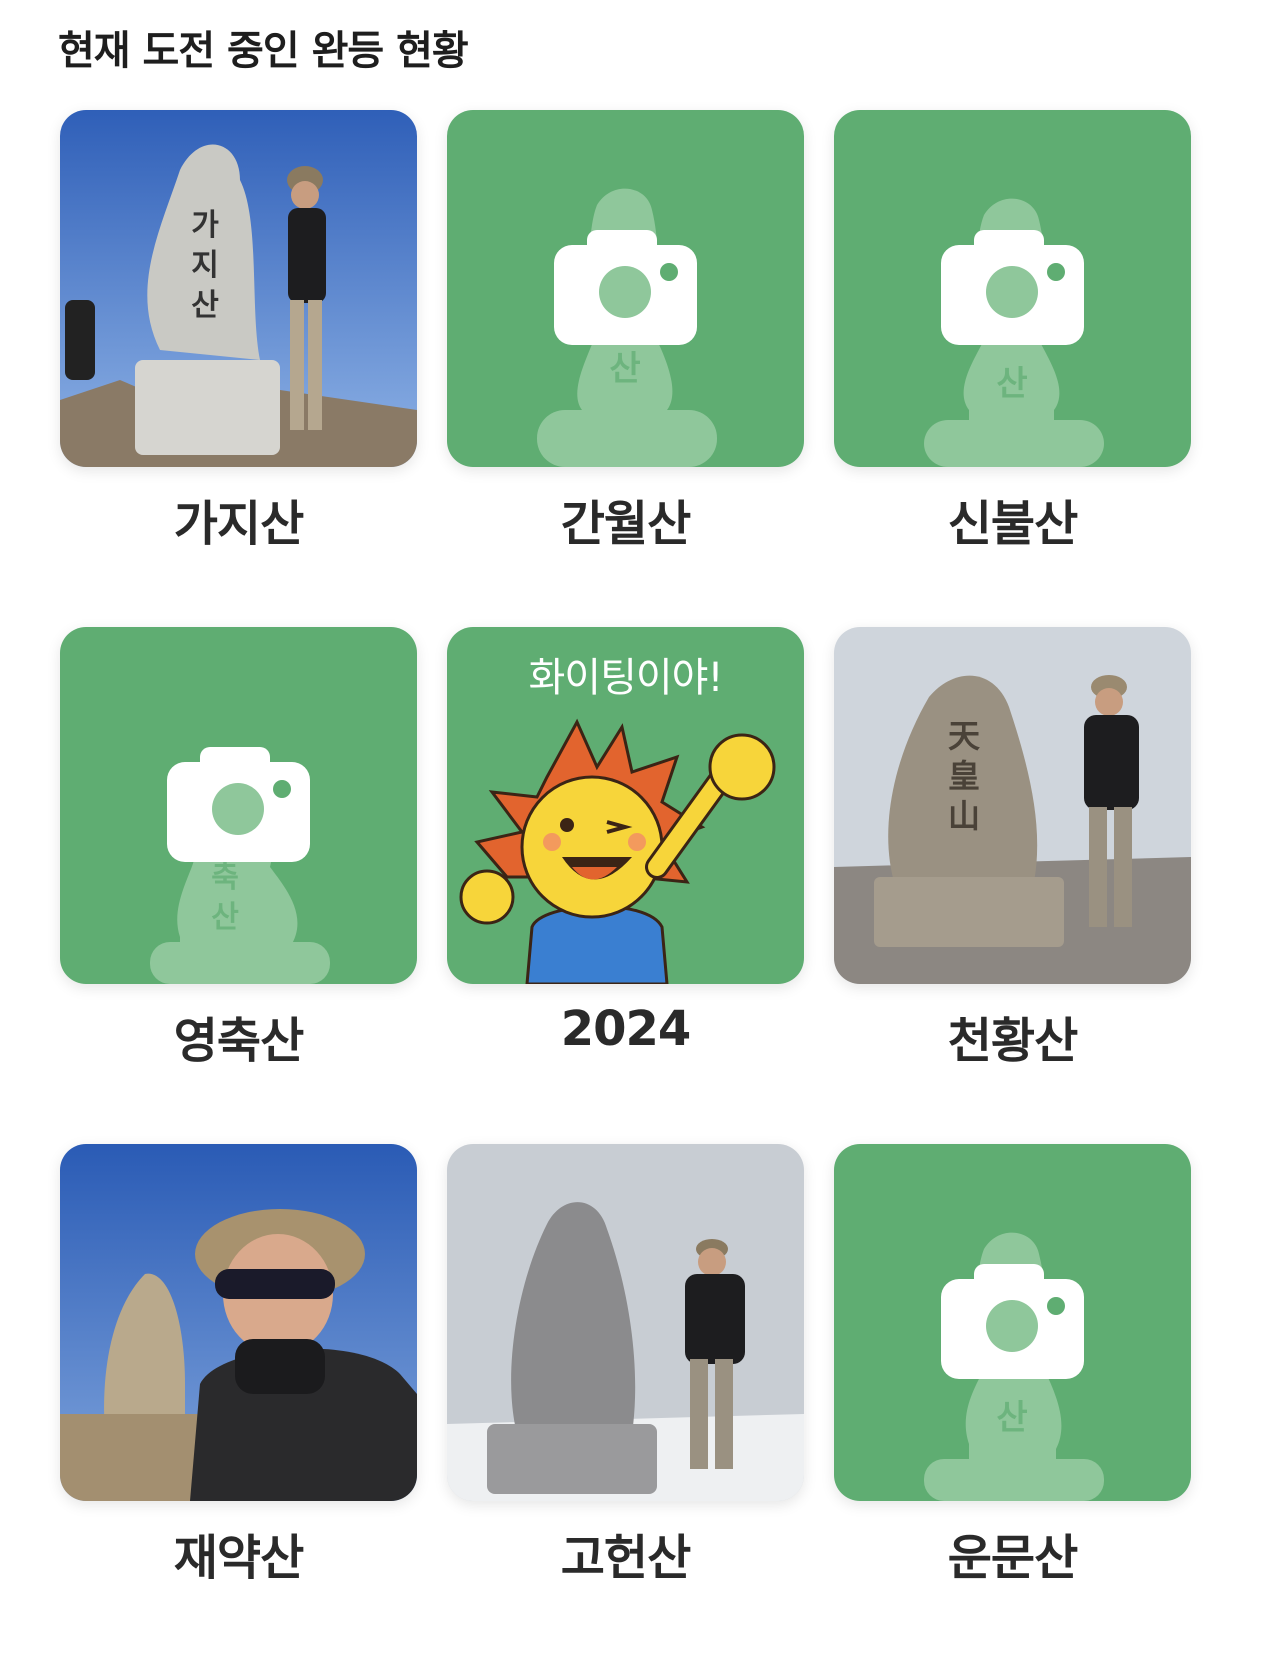 This screenshot has width=1284, height=1661. What do you see at coordinates (1012, 1558) in the screenshot?
I see `mountain-name: 운문산` at bounding box center [1012, 1558].